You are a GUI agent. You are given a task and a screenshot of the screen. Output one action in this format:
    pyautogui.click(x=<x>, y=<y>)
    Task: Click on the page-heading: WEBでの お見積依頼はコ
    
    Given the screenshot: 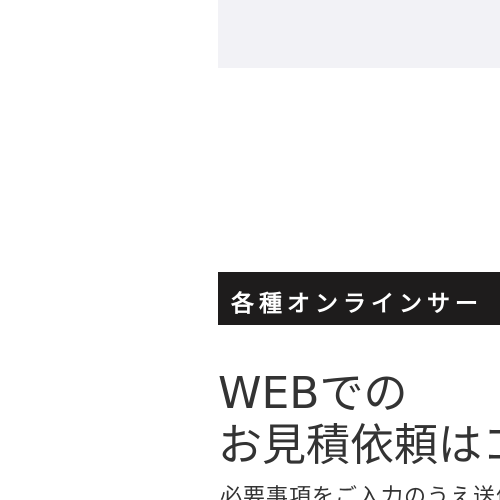 What is the action you would take?
    pyautogui.click(x=359, y=420)
    